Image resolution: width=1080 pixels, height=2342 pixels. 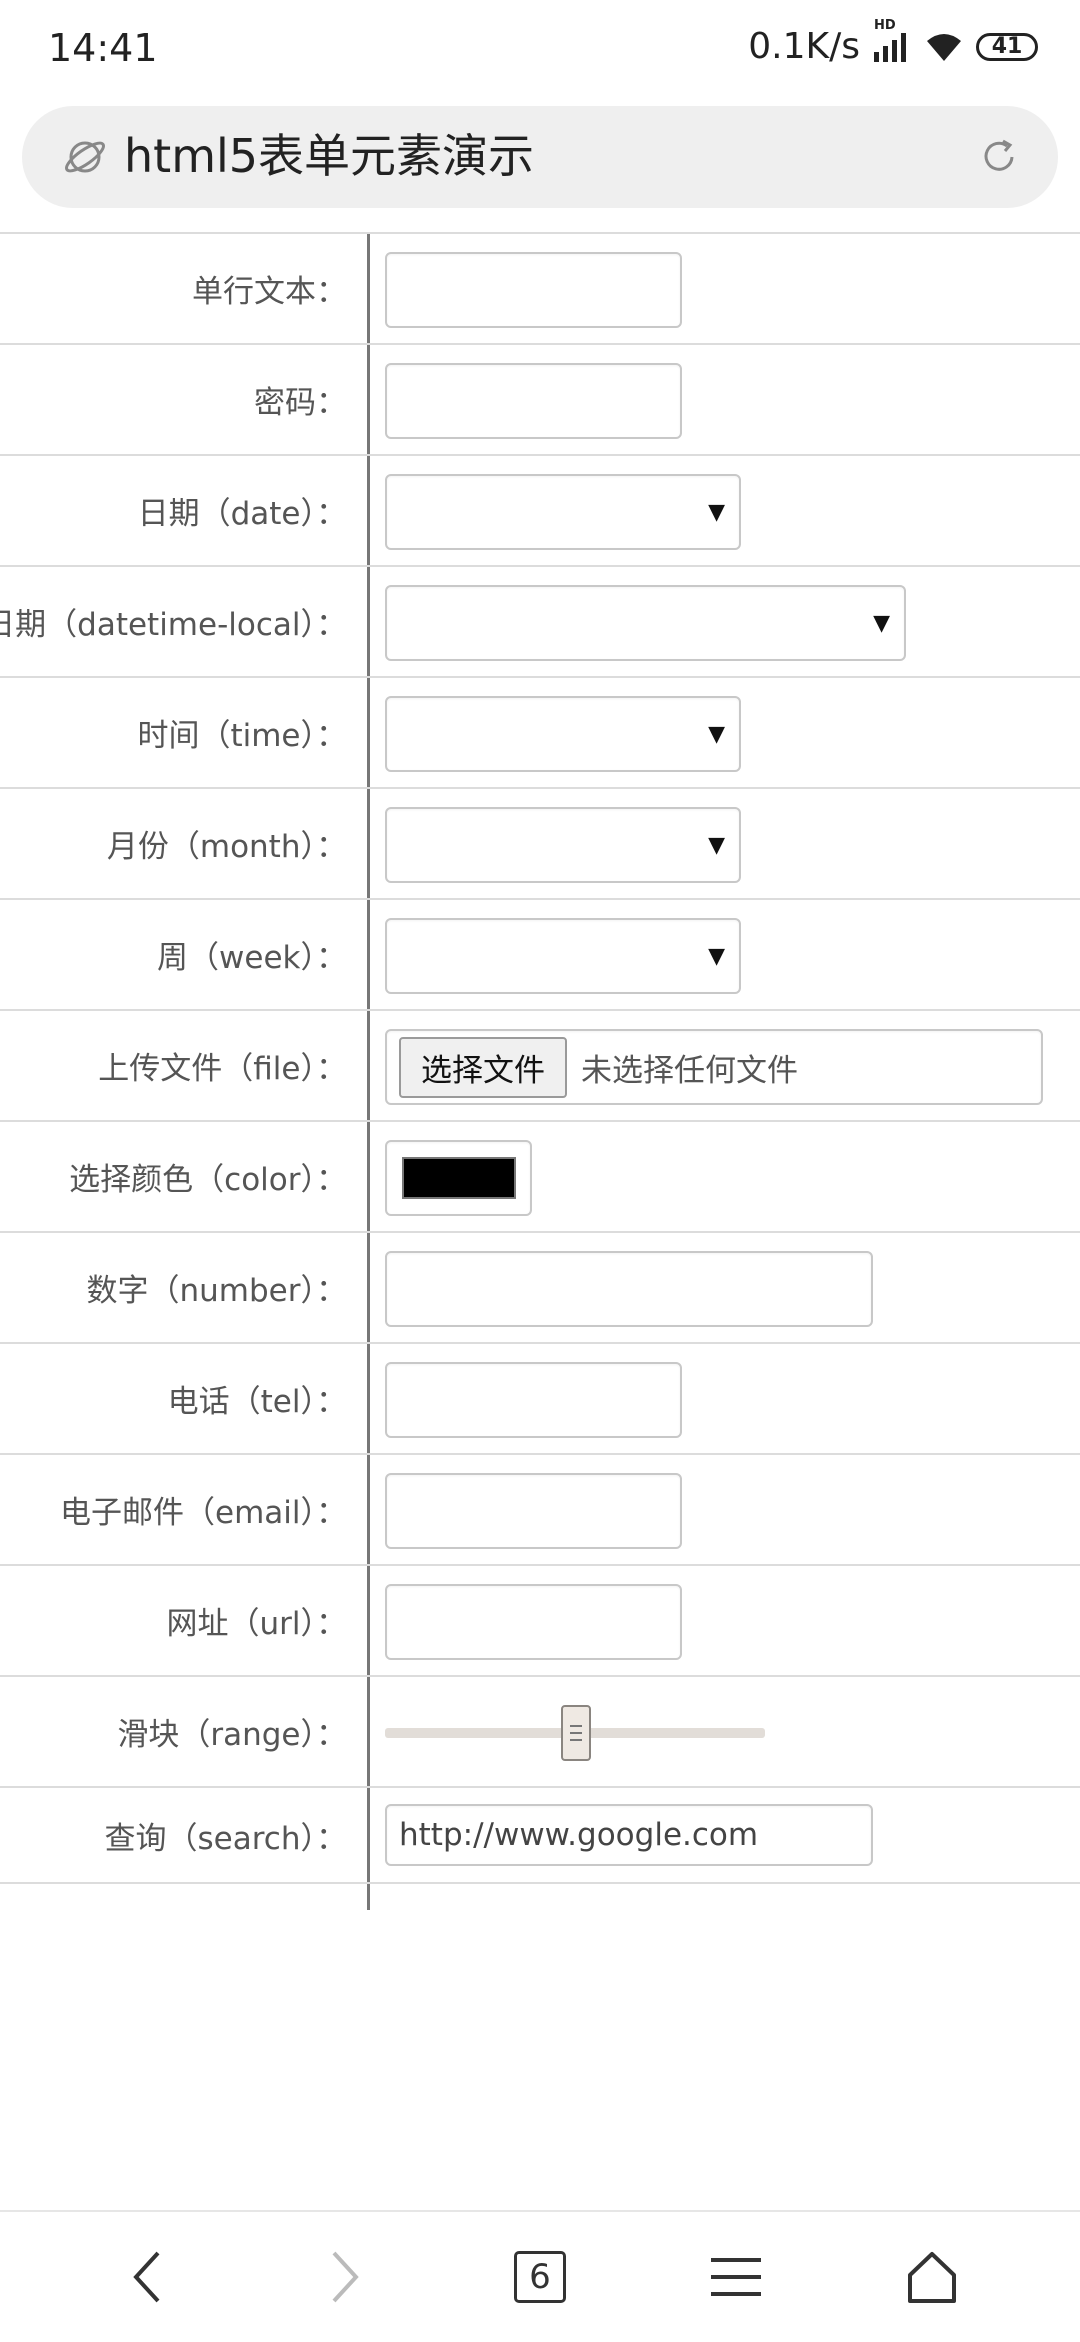 I want to click on form-row-date: 日期（date）： ▼, so click(x=540, y=511).